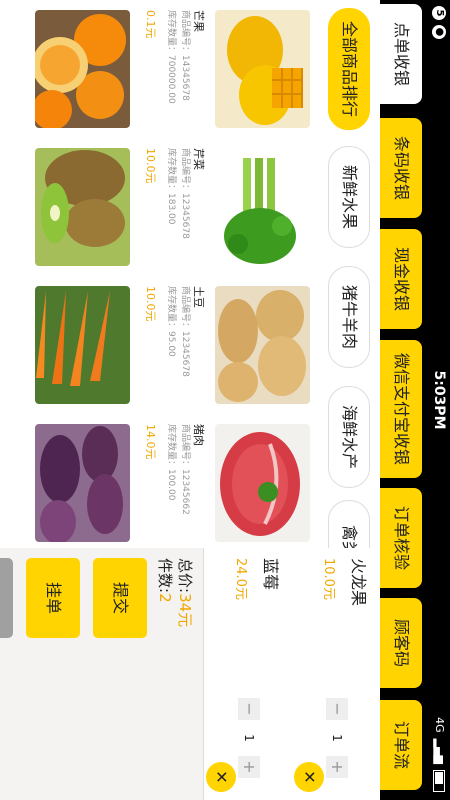 This screenshot has height=800, width=450. What do you see at coordinates (82, 69) in the screenshot?
I see `product-photo-orange` at bounding box center [82, 69].